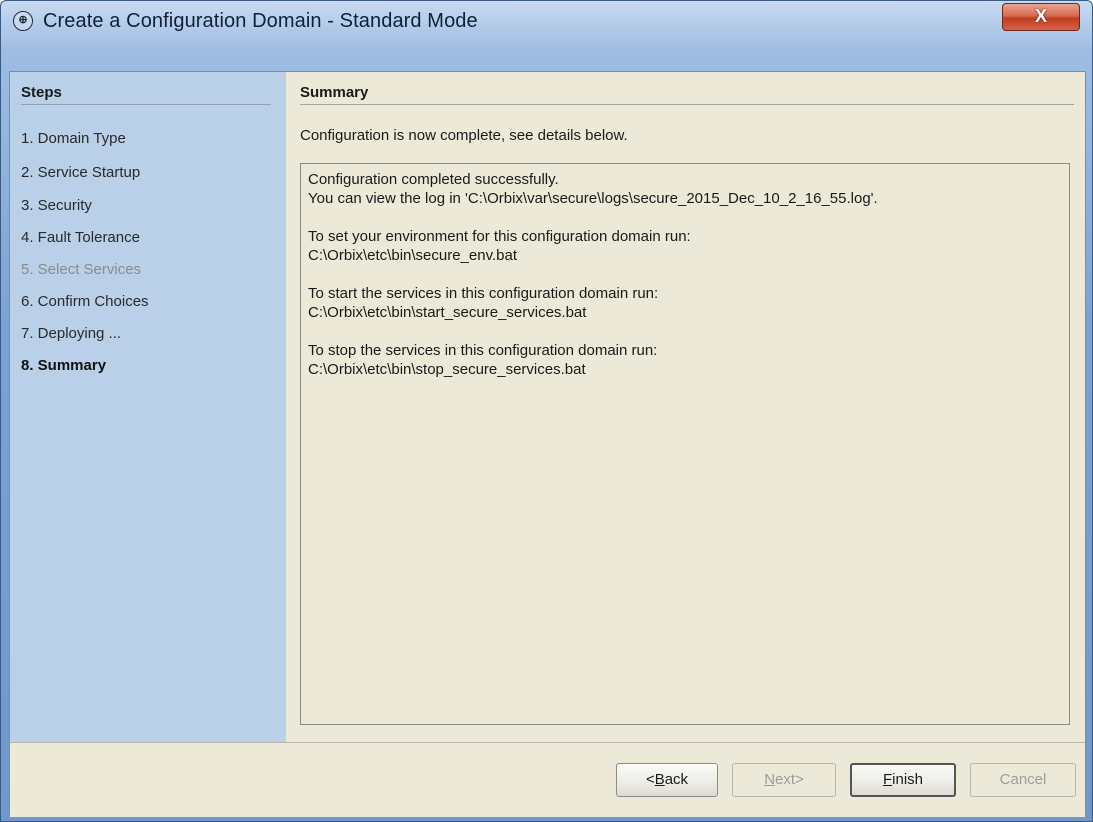 The height and width of the screenshot is (822, 1093). I want to click on next-button-mnemonic: N, so click(770, 779).